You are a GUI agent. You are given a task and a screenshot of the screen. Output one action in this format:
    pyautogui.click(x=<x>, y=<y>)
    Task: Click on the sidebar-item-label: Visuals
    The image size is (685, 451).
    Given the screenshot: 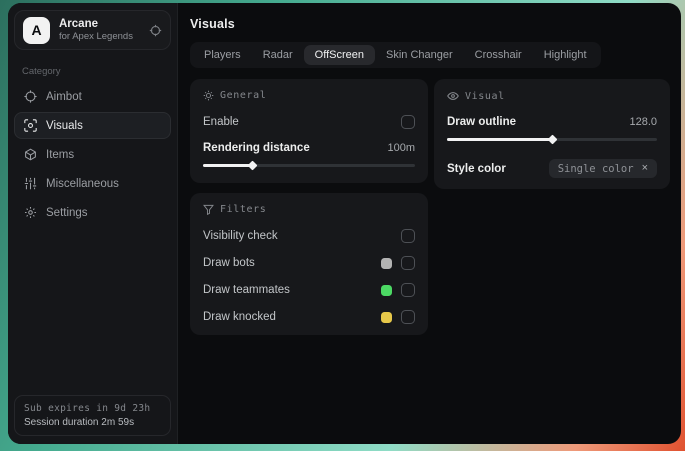 What is the action you would take?
    pyautogui.click(x=64, y=125)
    